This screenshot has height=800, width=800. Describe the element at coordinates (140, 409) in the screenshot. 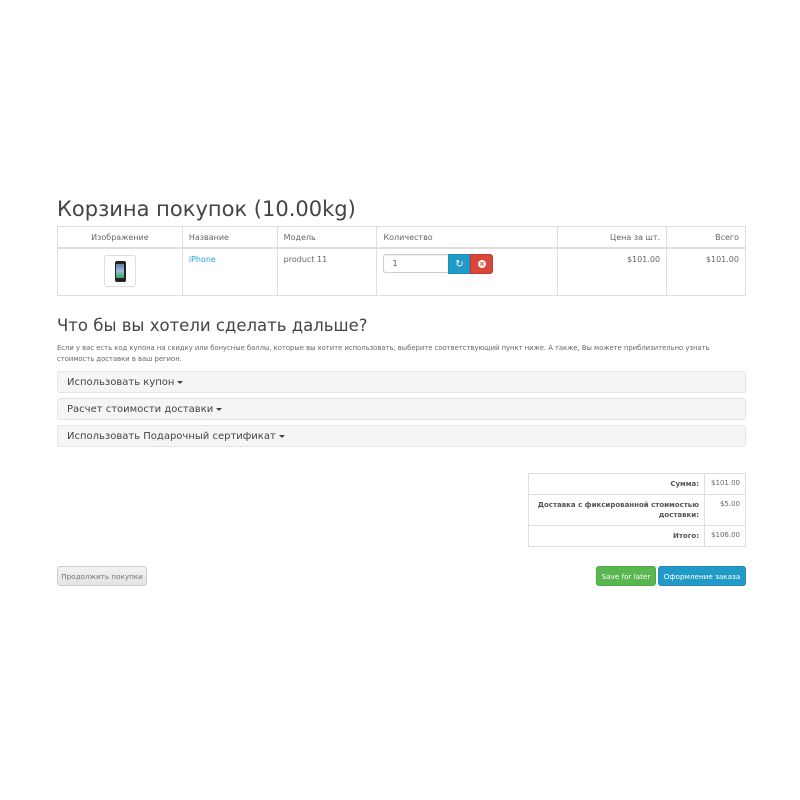

I see `shipping-panel-label: Расчет стоимости доставки` at that location.